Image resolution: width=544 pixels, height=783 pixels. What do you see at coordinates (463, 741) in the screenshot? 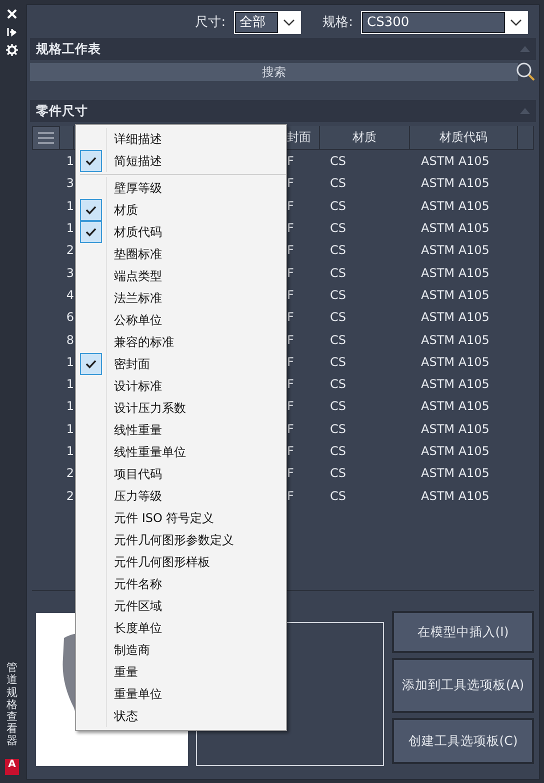
I see `action-button: 创建工具选项板(C)` at bounding box center [463, 741].